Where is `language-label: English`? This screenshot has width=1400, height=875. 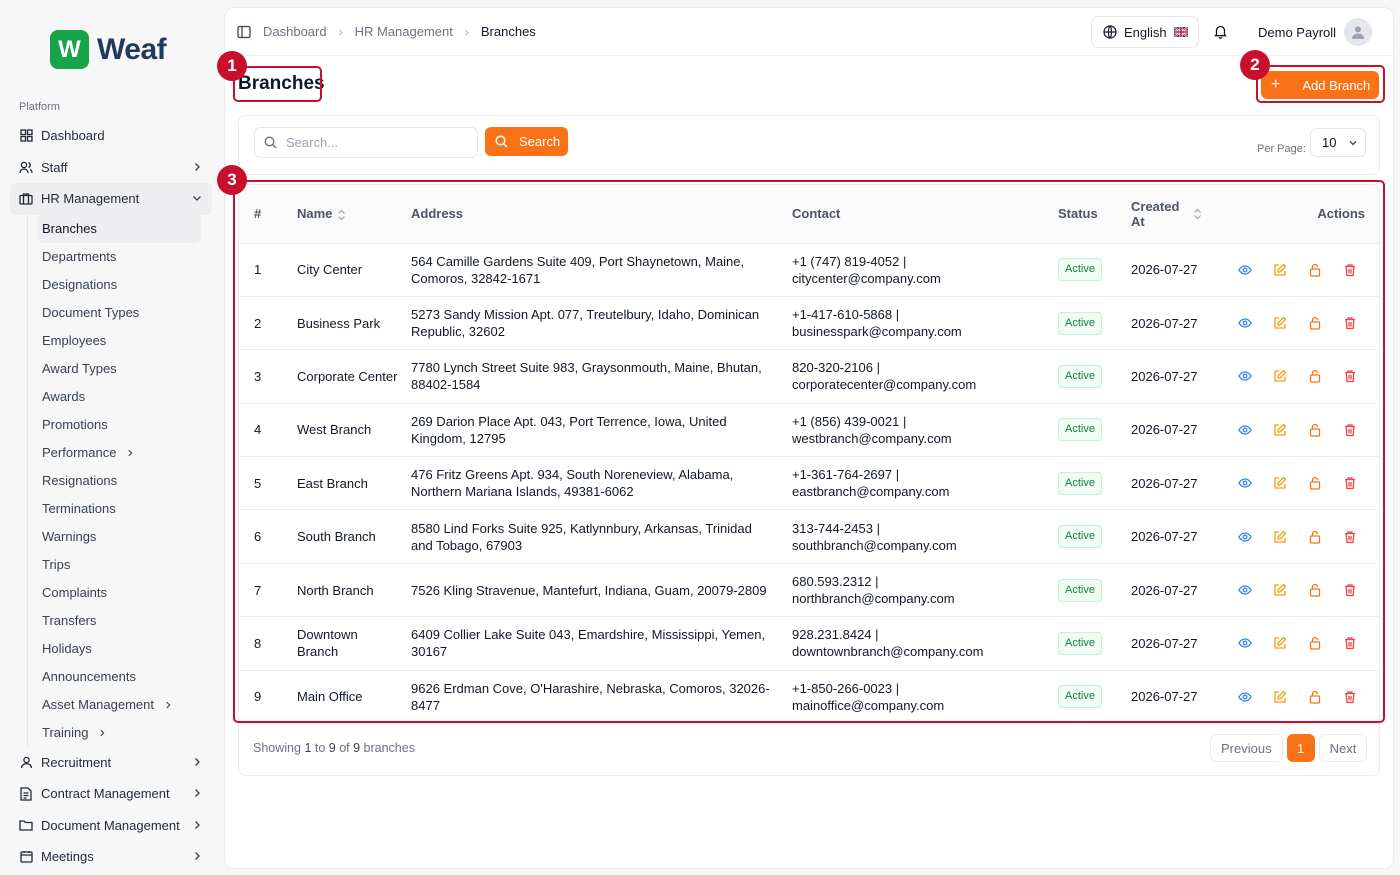
language-label: English is located at coordinates (1145, 32).